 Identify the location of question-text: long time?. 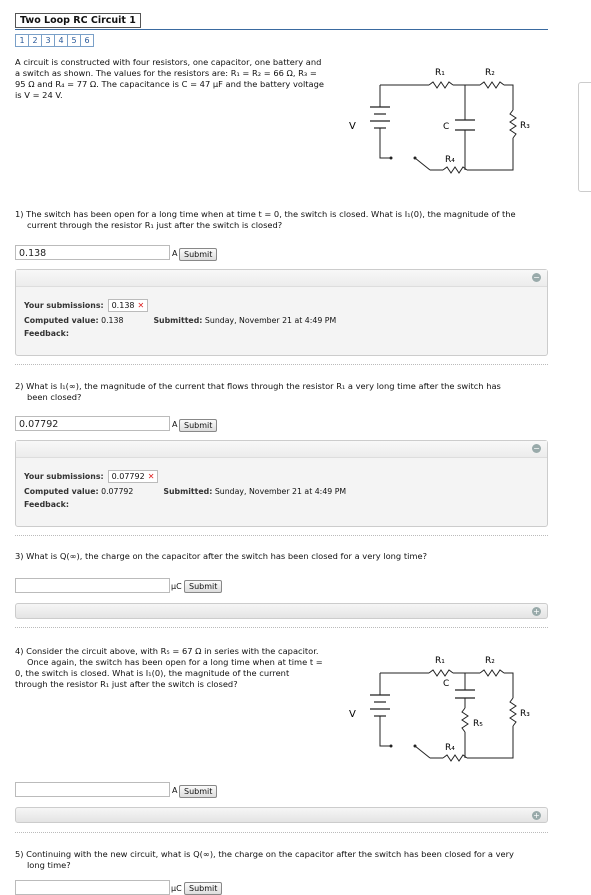
(49, 865).